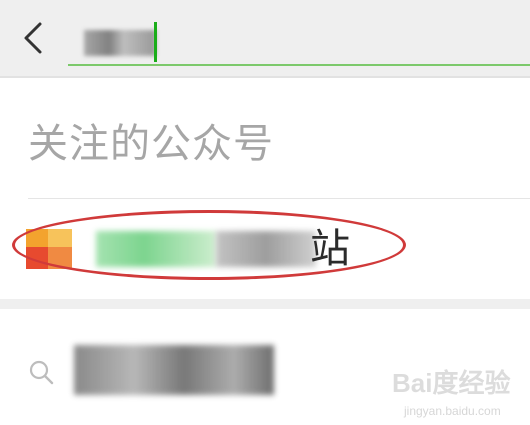  I want to click on section-gap, so click(265, 304).